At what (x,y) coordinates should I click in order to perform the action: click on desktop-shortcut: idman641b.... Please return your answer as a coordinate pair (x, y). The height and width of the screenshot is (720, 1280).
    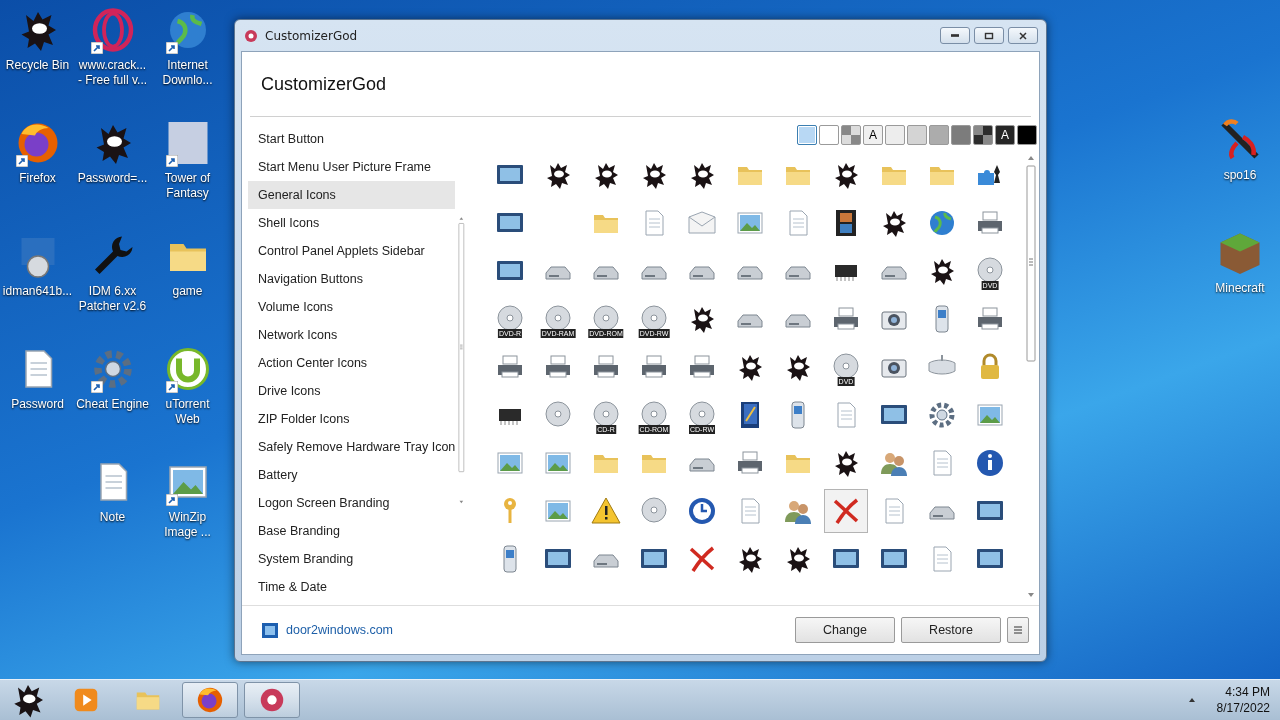
    Looking at the image, I should click on (37, 288).